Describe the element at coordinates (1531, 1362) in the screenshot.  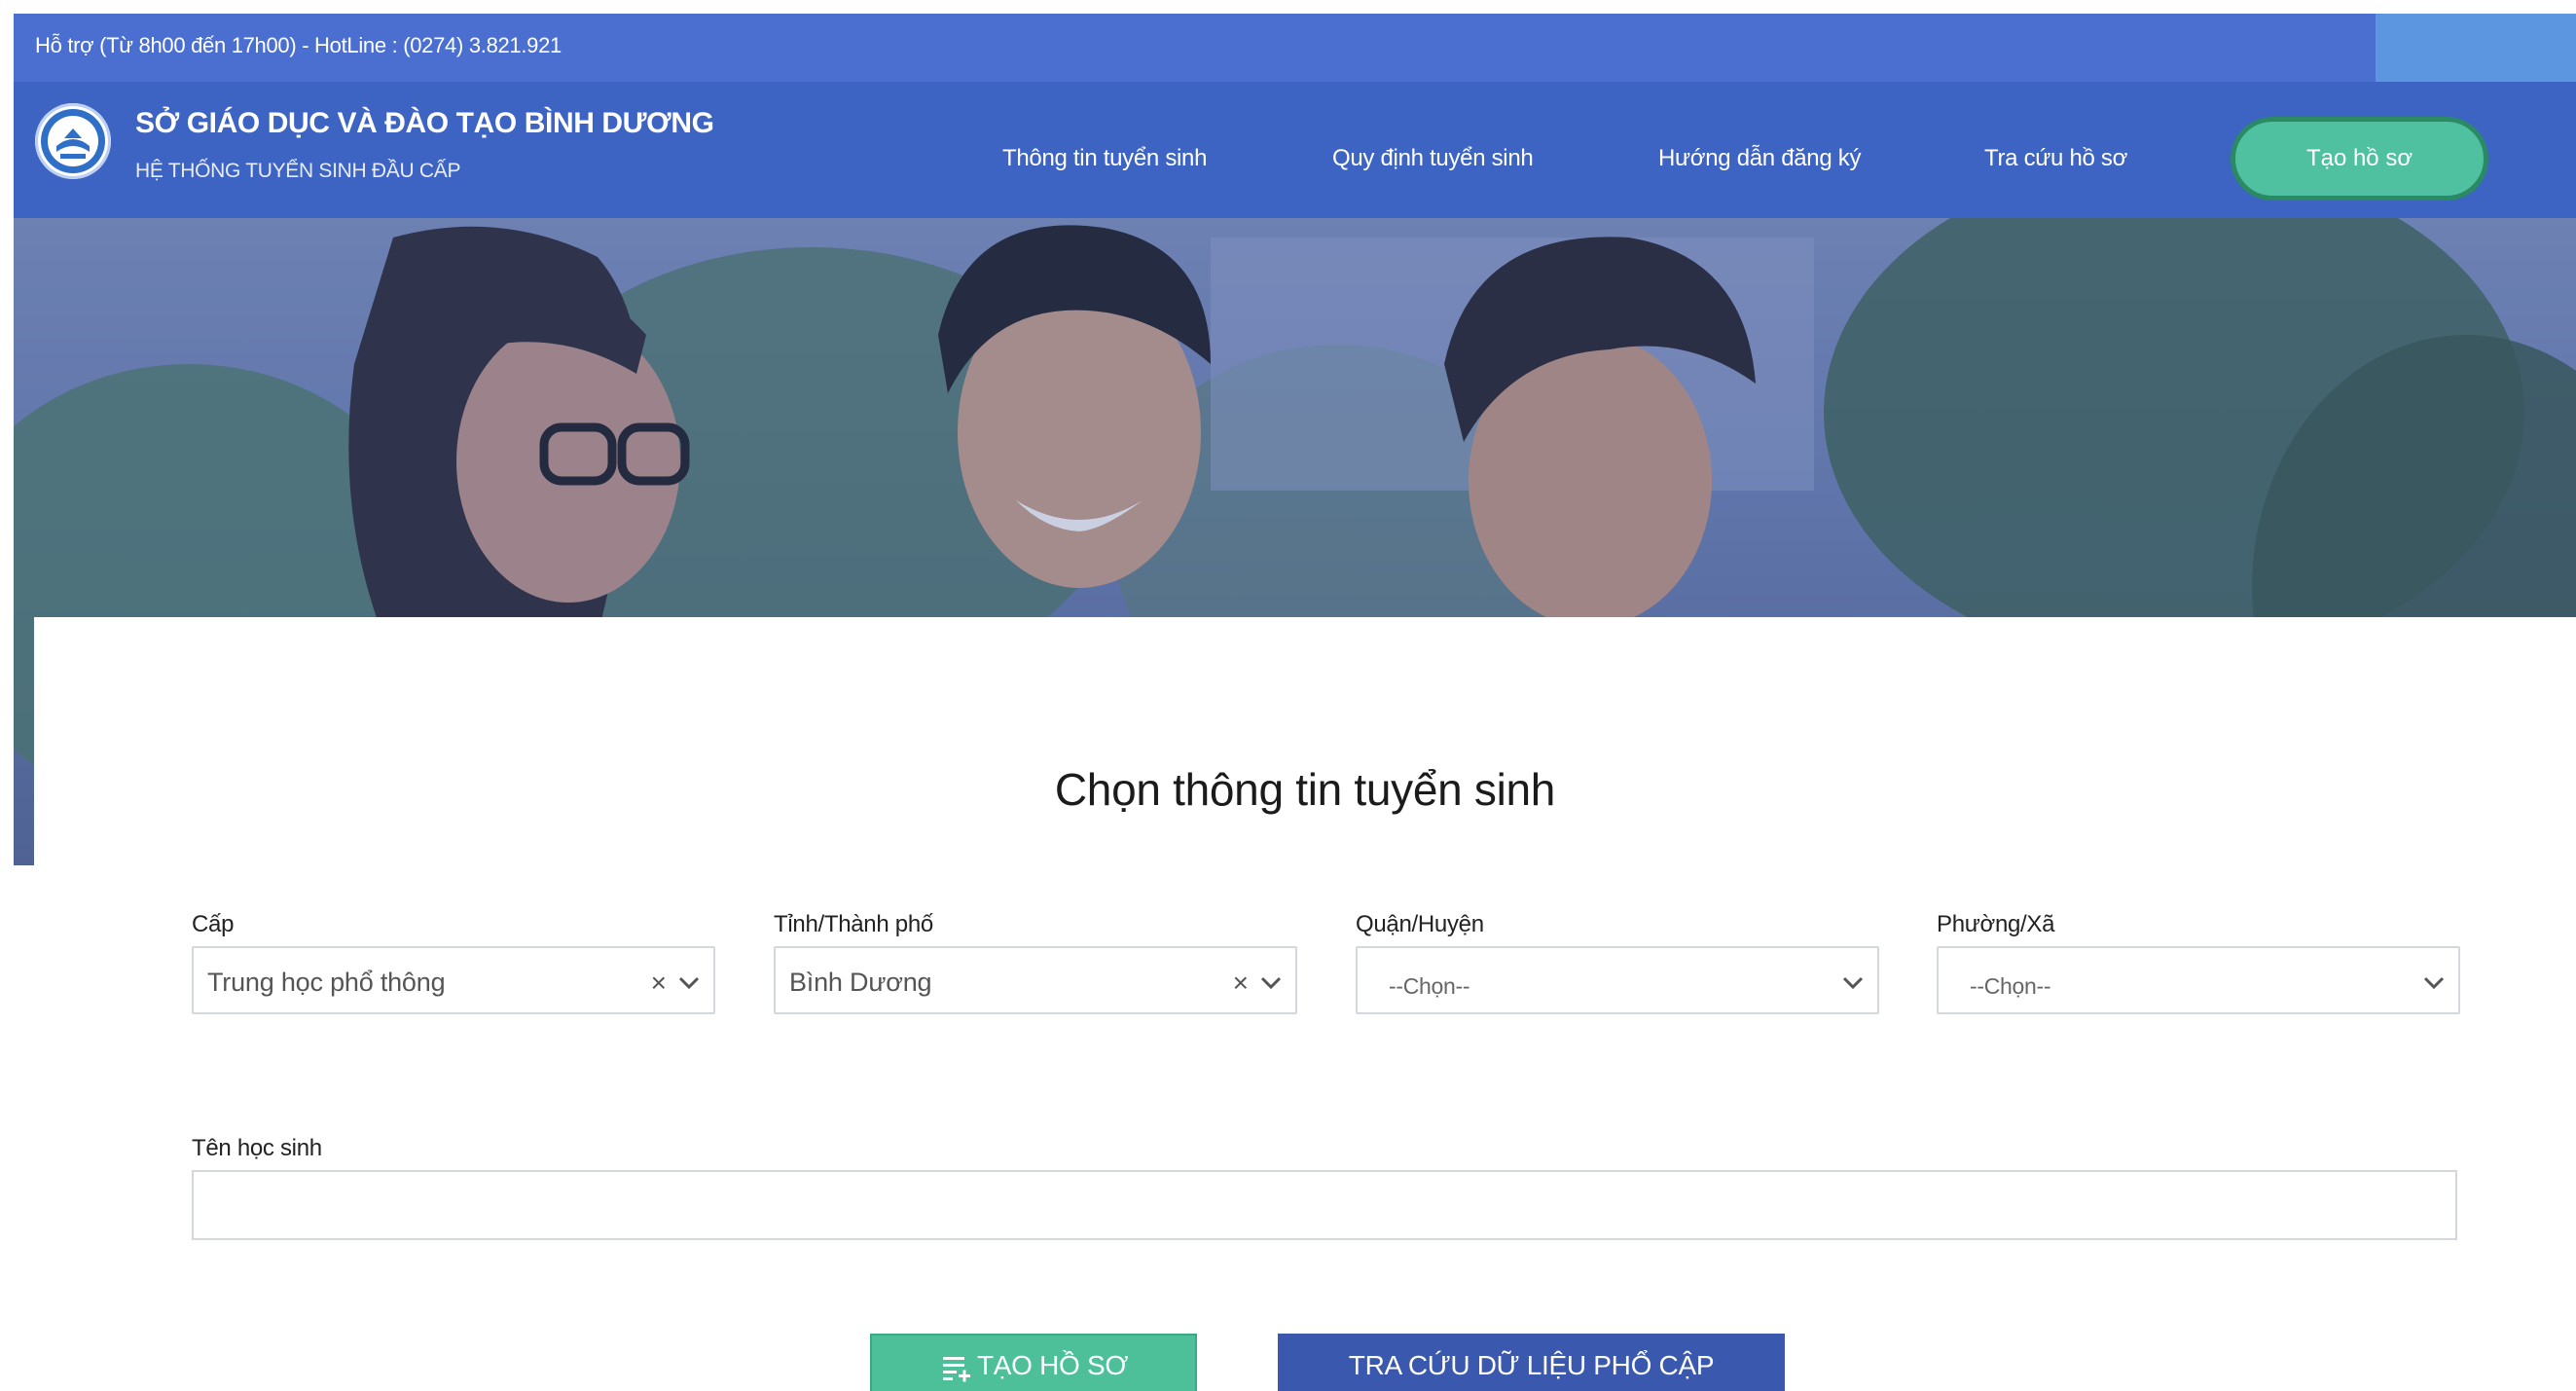
I see `lookup-universal-data-button: TRA CỨU DỮ LIỆU PHỔ CẬP` at that location.